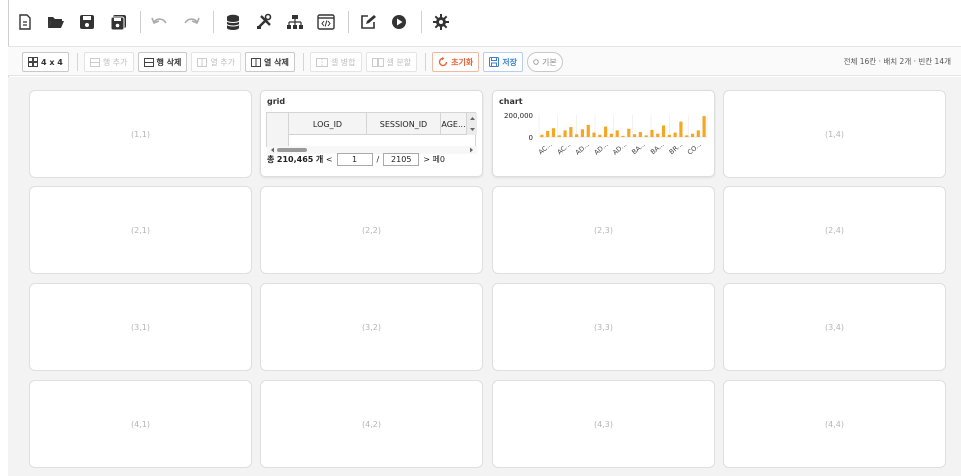 The height and width of the screenshot is (476, 961). I want to click on empty-cell: (2,1), so click(140, 230).